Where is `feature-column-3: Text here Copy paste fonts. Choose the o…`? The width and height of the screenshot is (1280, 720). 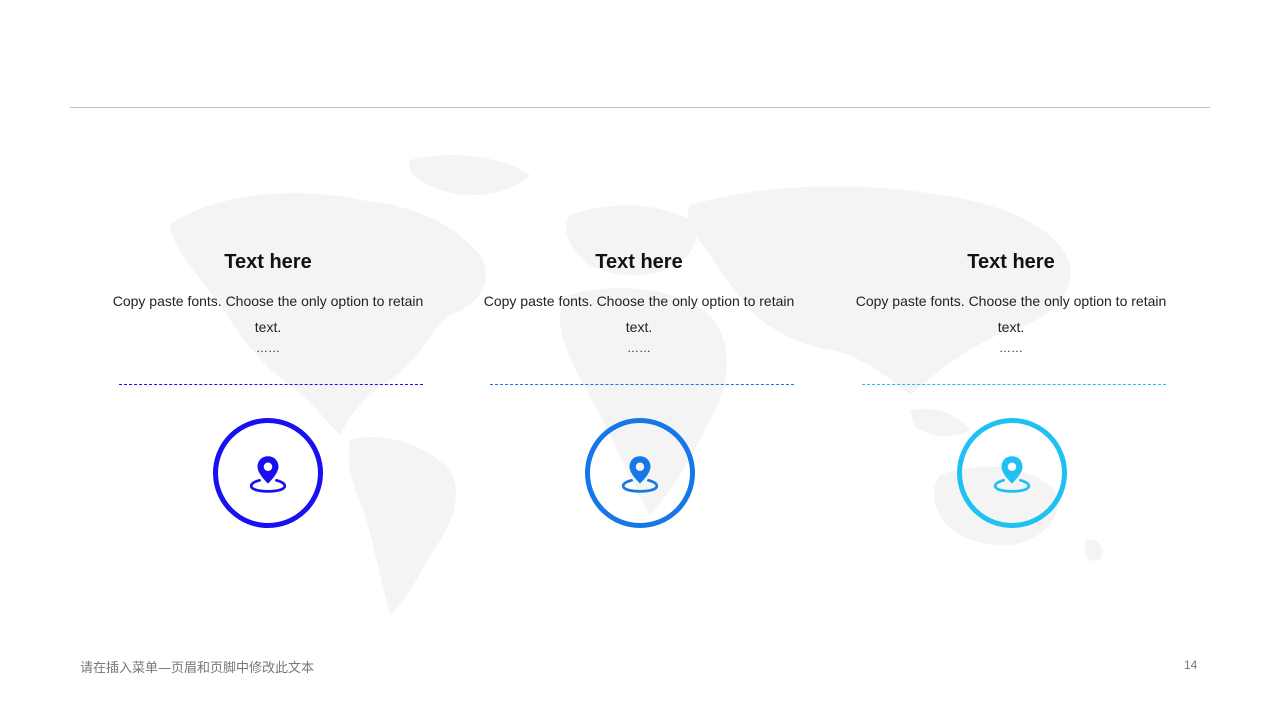
feature-column-3: Text here Copy paste fonts. Choose the o… is located at coordinates (1011, 388).